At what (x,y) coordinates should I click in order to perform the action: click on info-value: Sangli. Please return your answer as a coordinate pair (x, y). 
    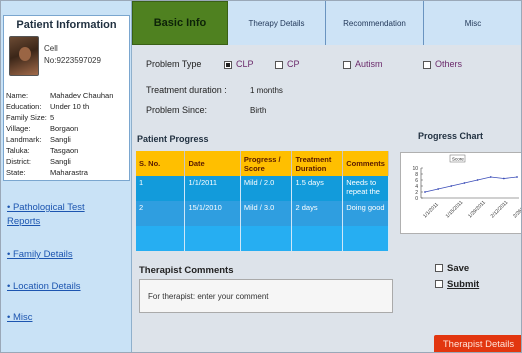
    Looking at the image, I should click on (60, 139).